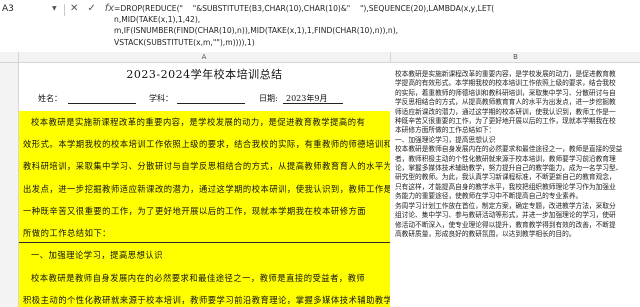 Image resolution: width=640 pixels, height=307 pixels. What do you see at coordinates (505, 74) in the screenshot?
I see `source-line: 校本教研是实施新课程改革的重要内容，是学校发展的动力，是促进教育教` at bounding box center [505, 74].